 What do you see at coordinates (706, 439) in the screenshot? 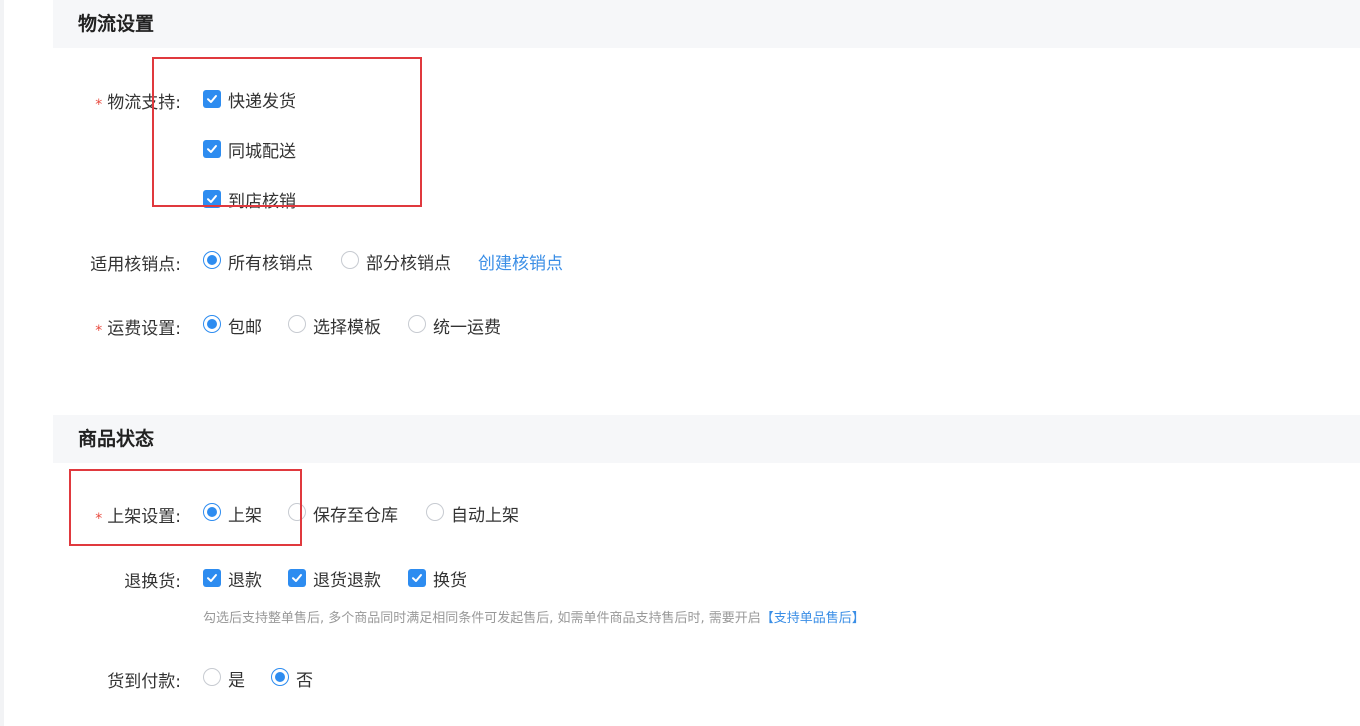
I see `product-status-section-header: 商品状态` at bounding box center [706, 439].